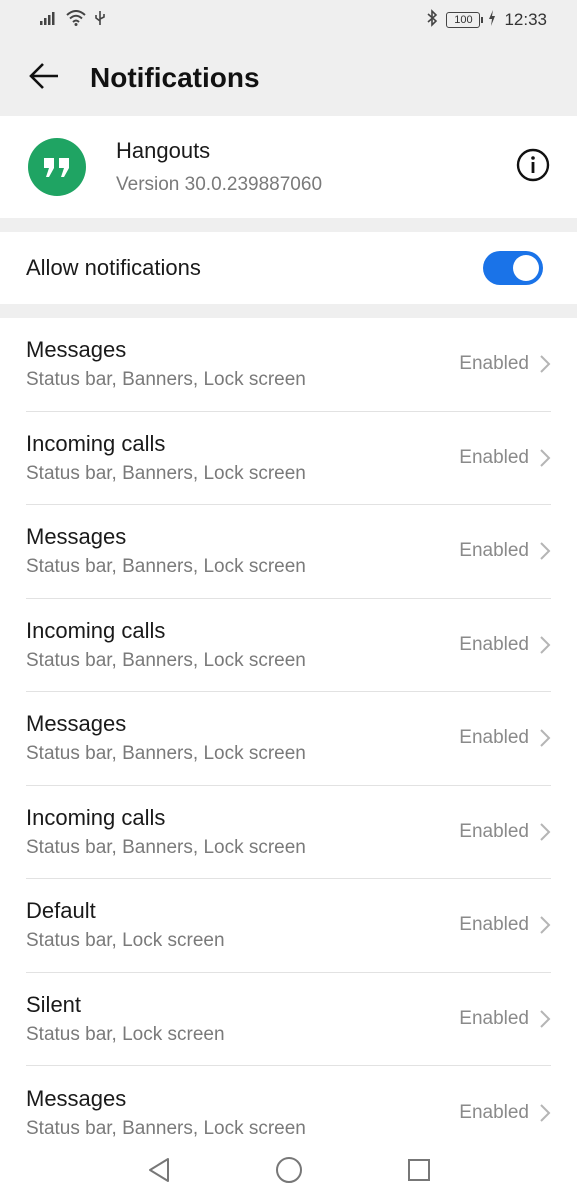 The width and height of the screenshot is (577, 1198). Describe the element at coordinates (526, 268) in the screenshot. I see `toggle-knob` at that location.